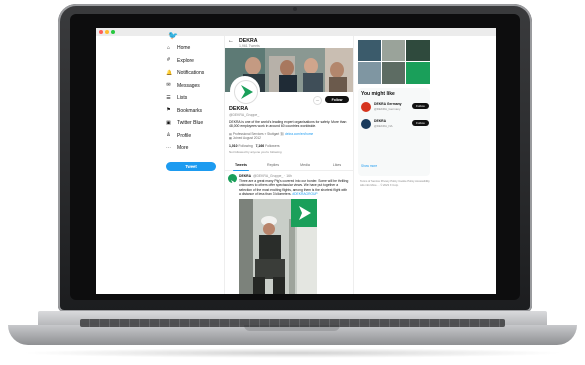  What do you see at coordinates (168, 135) in the screenshot?
I see `person-icon: ♙` at bounding box center [168, 135].